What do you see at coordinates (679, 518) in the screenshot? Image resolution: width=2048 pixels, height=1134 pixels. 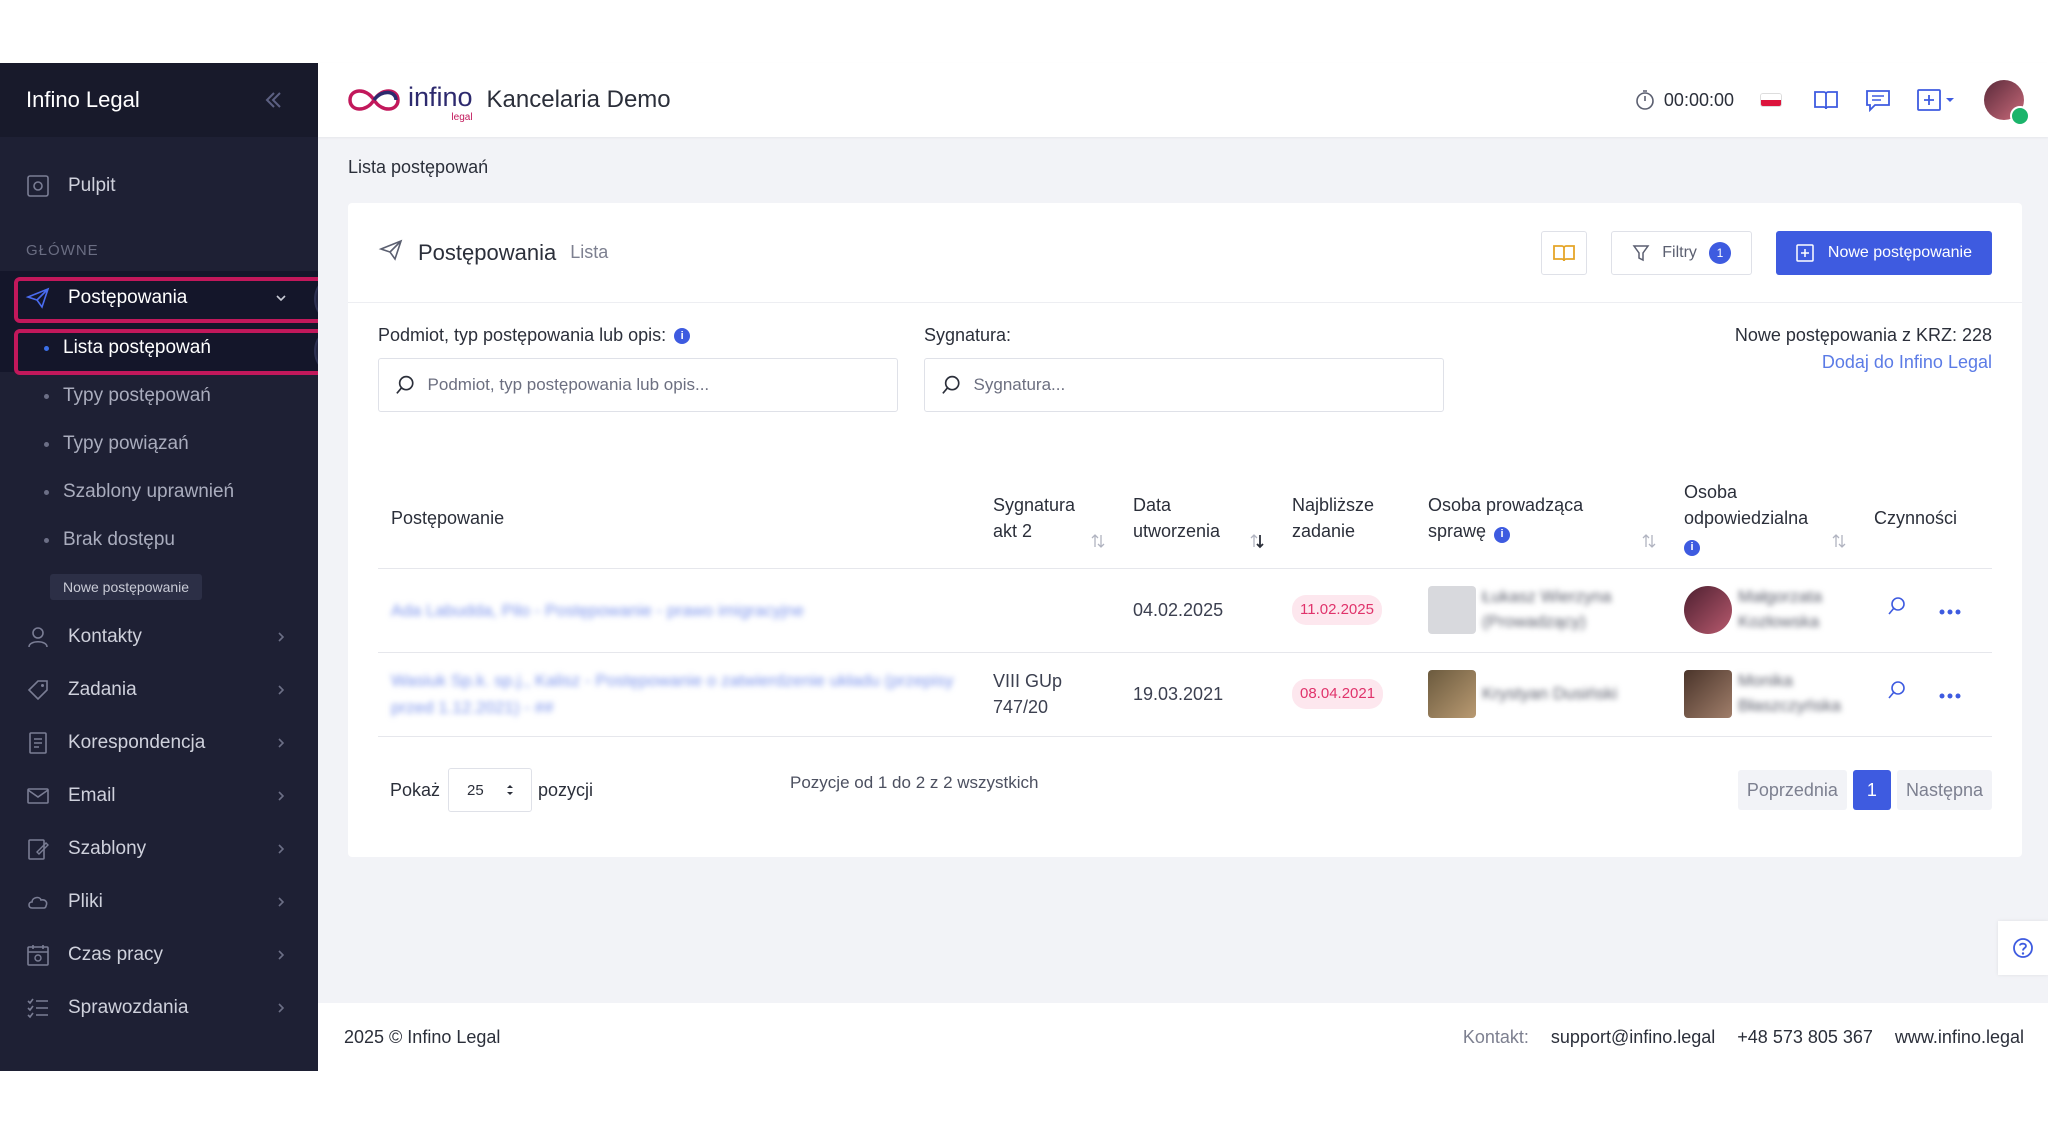 I see `col-postepowanie: Postępowanie` at bounding box center [679, 518].